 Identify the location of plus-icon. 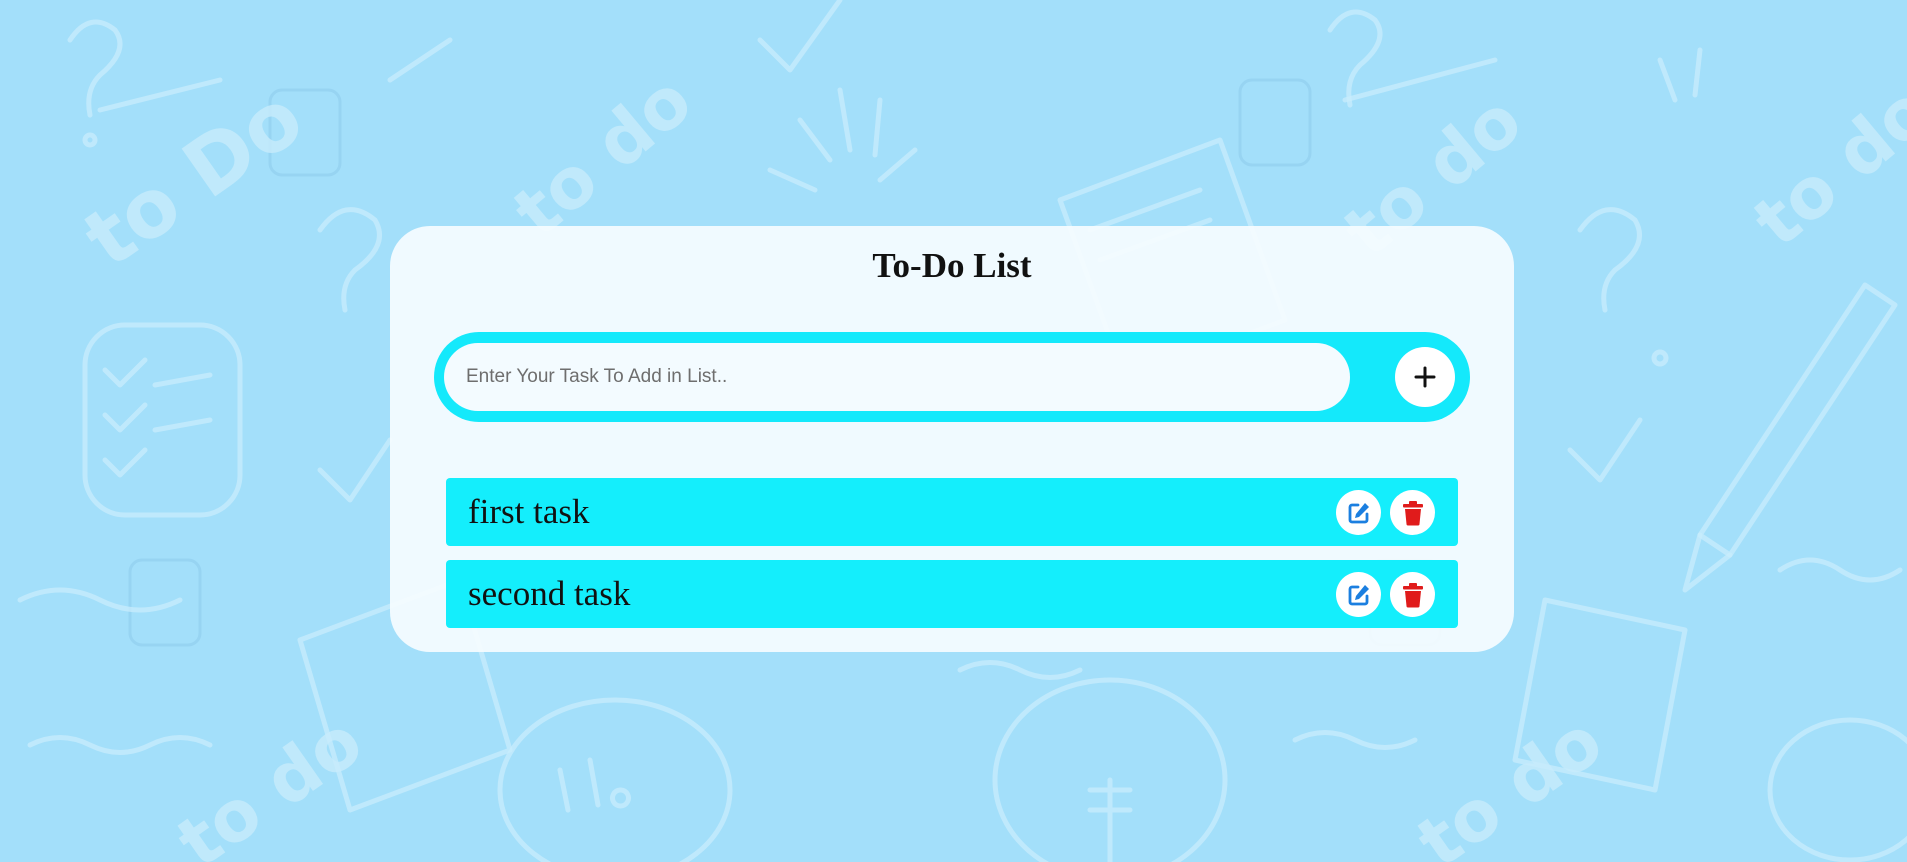
(1425, 377).